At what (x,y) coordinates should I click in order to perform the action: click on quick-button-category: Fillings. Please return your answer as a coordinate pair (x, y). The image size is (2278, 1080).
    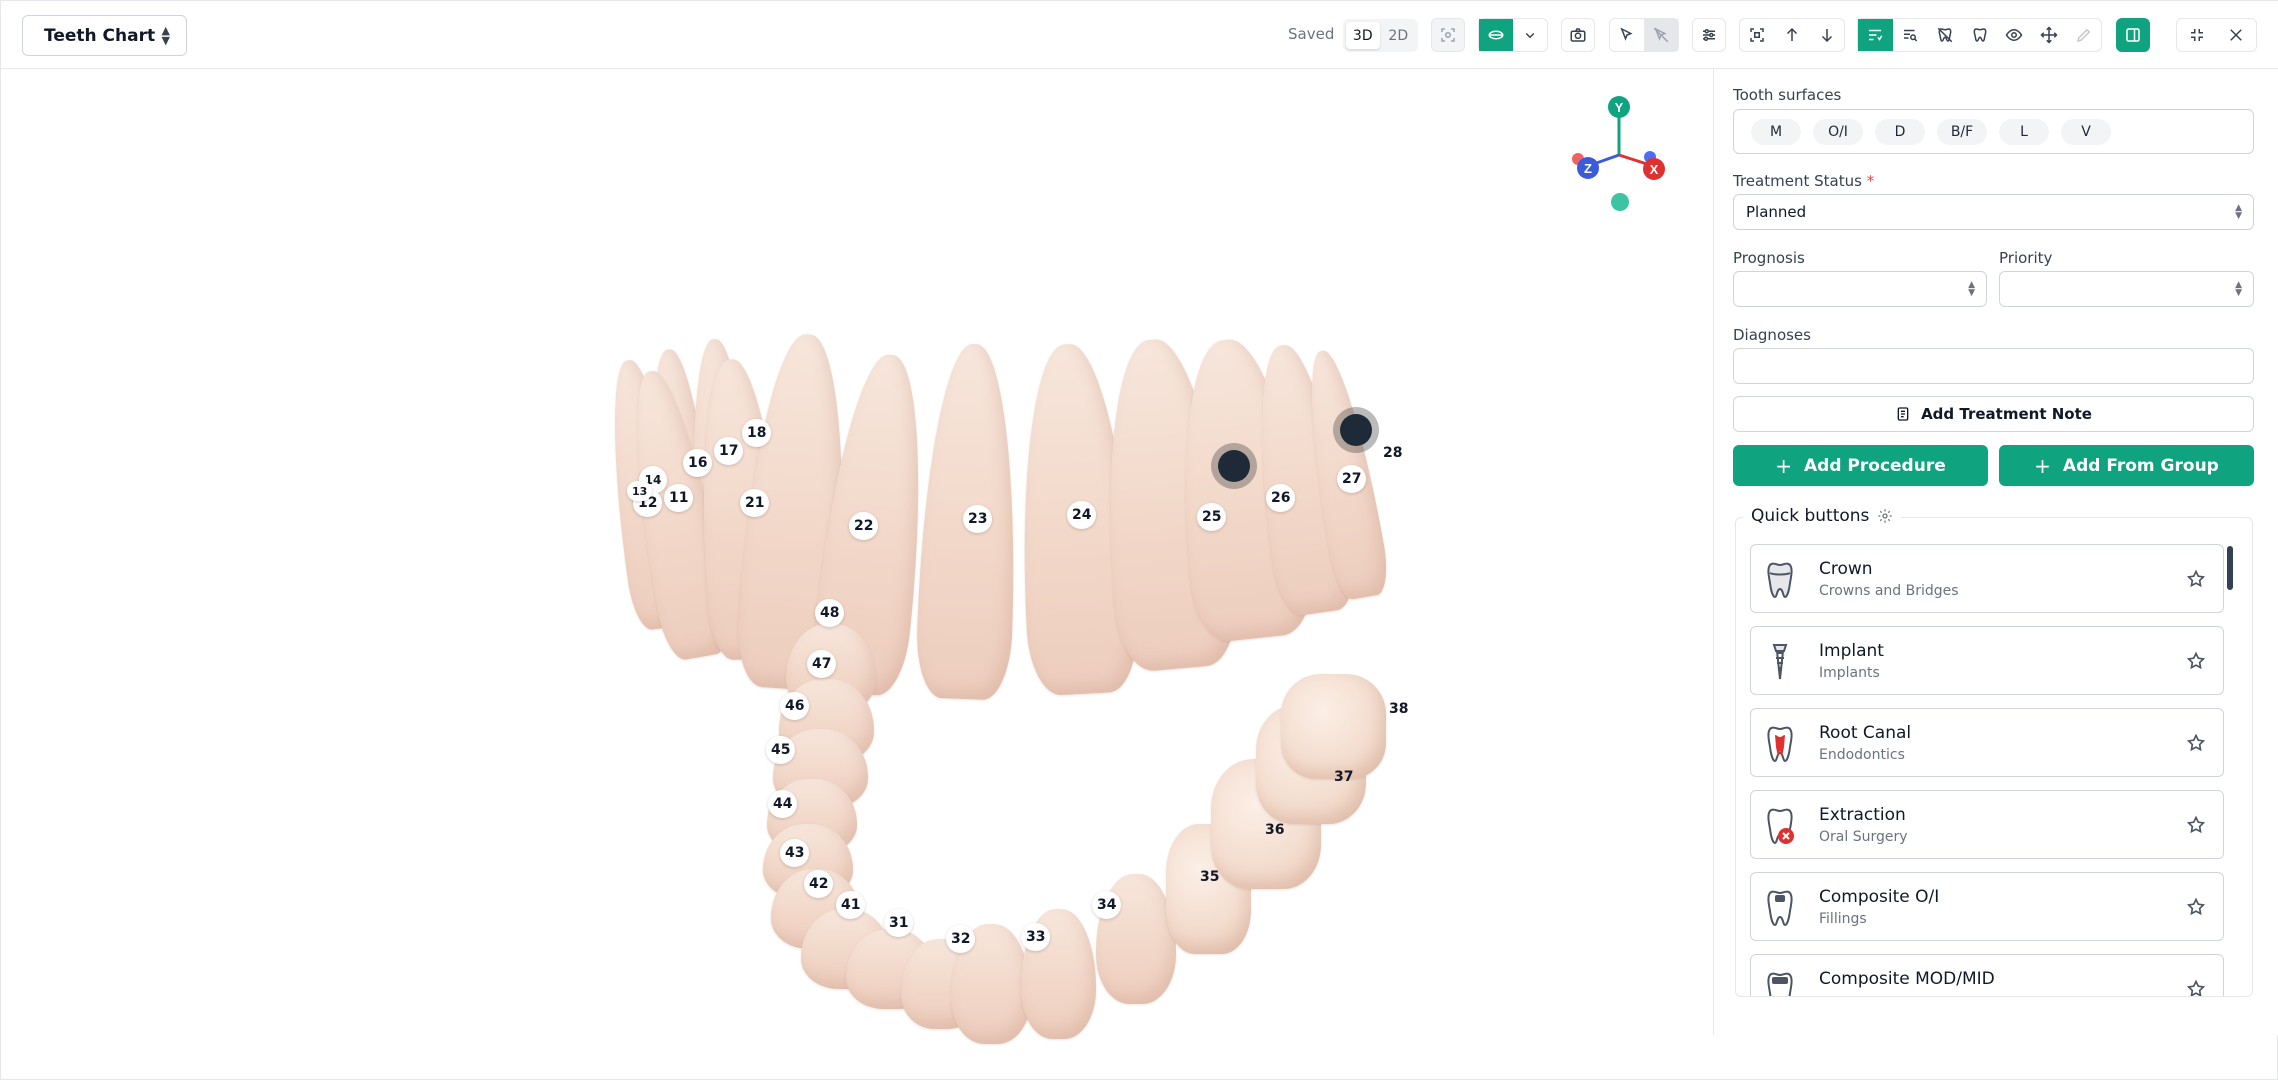
    Looking at the image, I should click on (1843, 919).